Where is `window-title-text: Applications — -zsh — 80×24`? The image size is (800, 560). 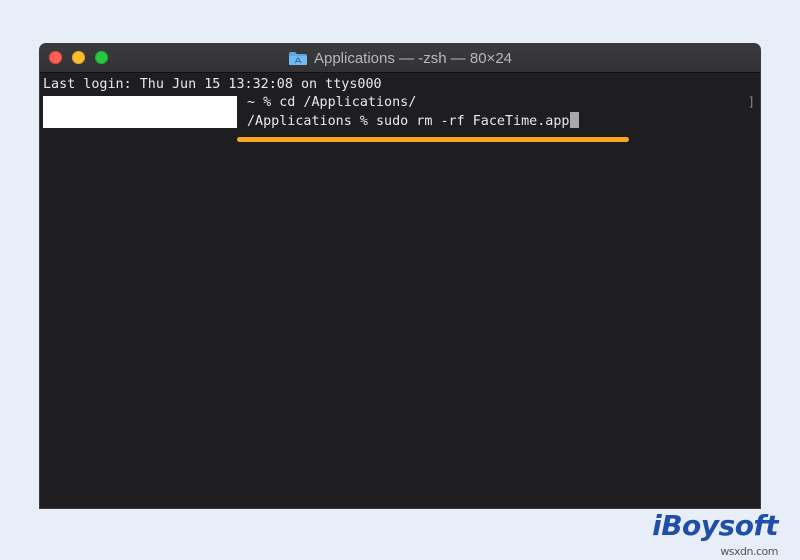
window-title-text: Applications — -zsh — 80×24 is located at coordinates (413, 58).